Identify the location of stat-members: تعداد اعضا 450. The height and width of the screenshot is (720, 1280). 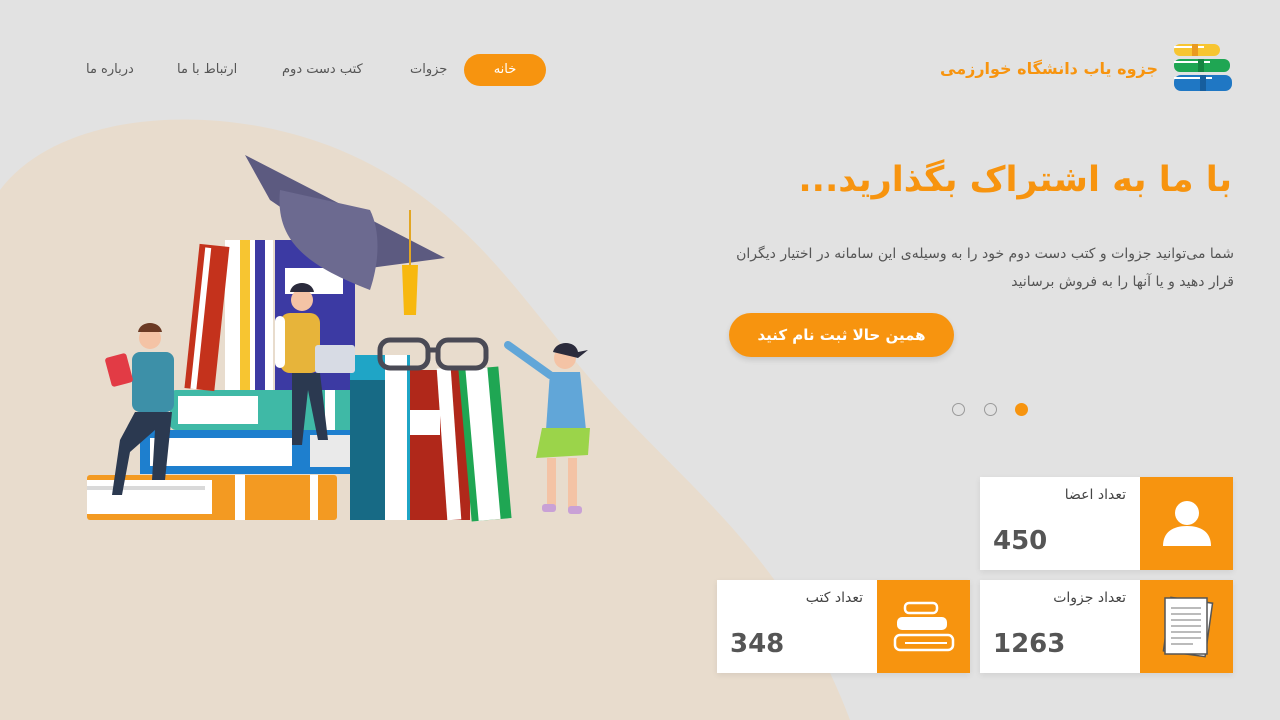
(1106, 523).